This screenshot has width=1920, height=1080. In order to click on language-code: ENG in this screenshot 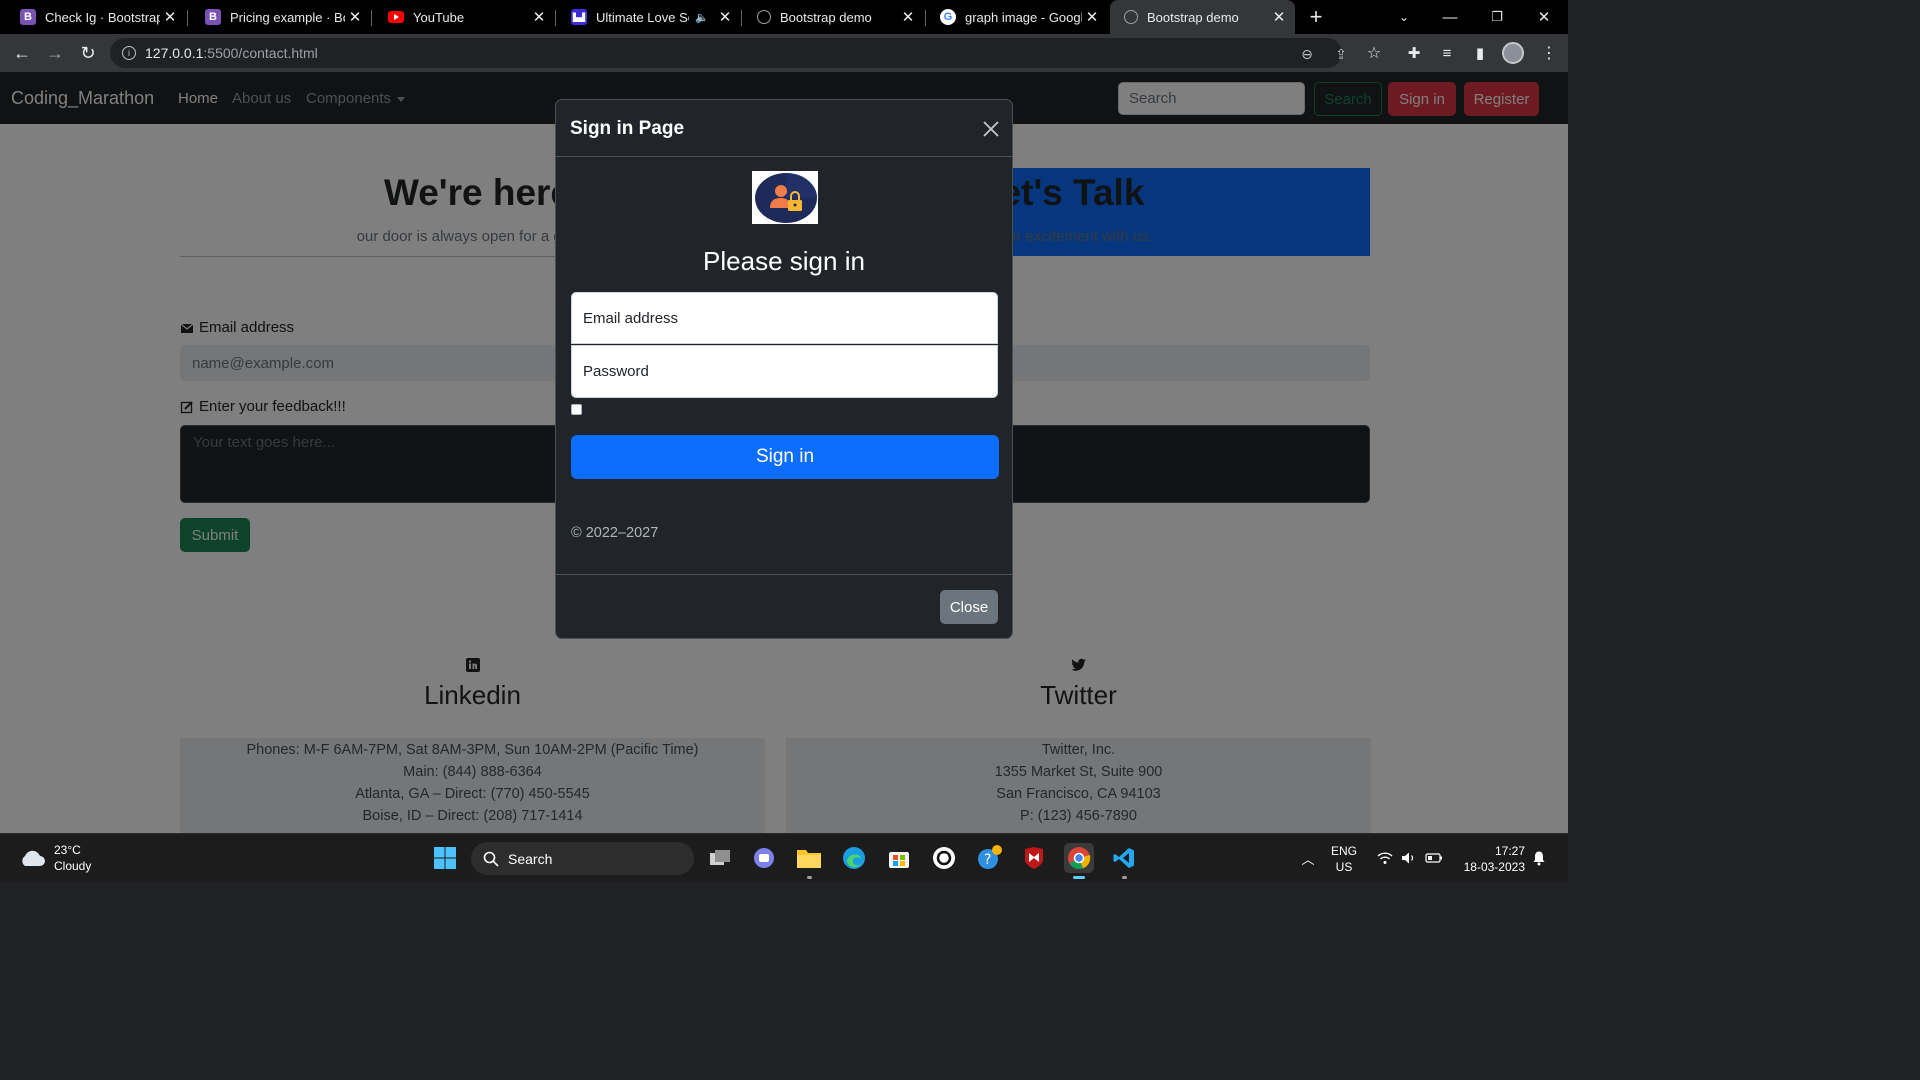, I will do `click(1344, 851)`.